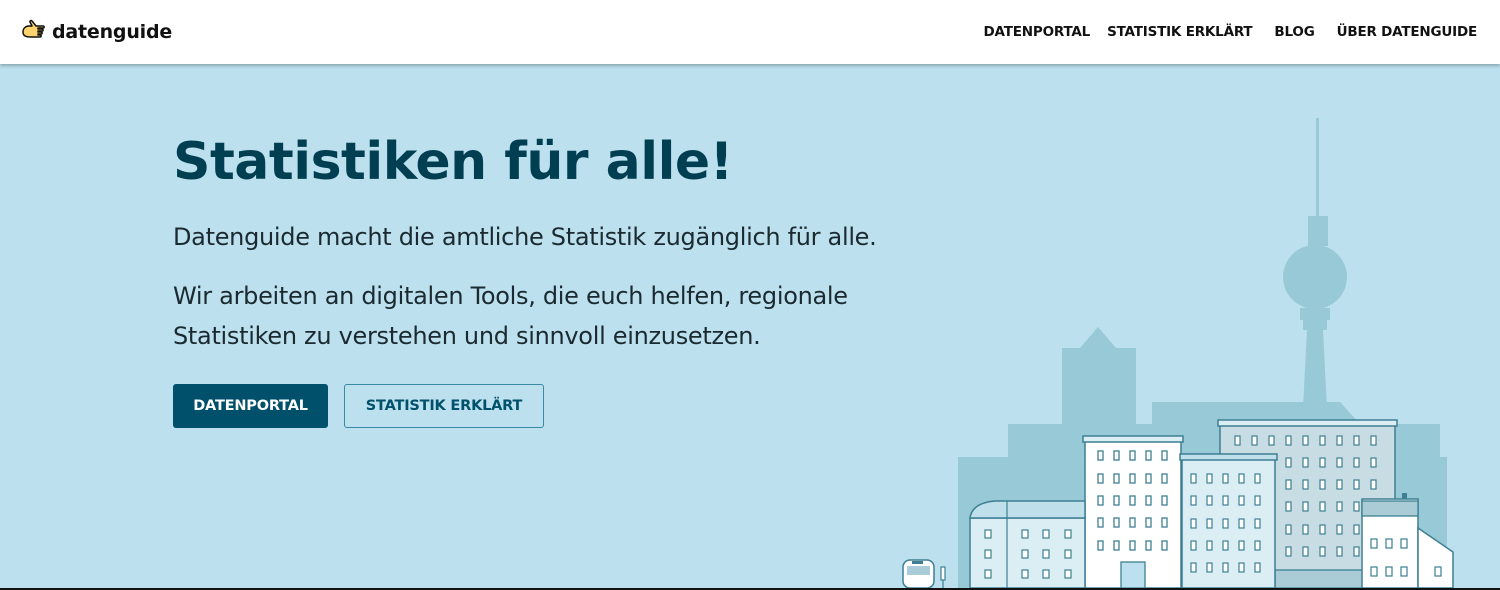 Image resolution: width=1500 pixels, height=590 pixels. Describe the element at coordinates (1180, 32) in the screenshot. I see `nav-link-statistik-erklaert: STATISTIK ERKLÄRT` at that location.